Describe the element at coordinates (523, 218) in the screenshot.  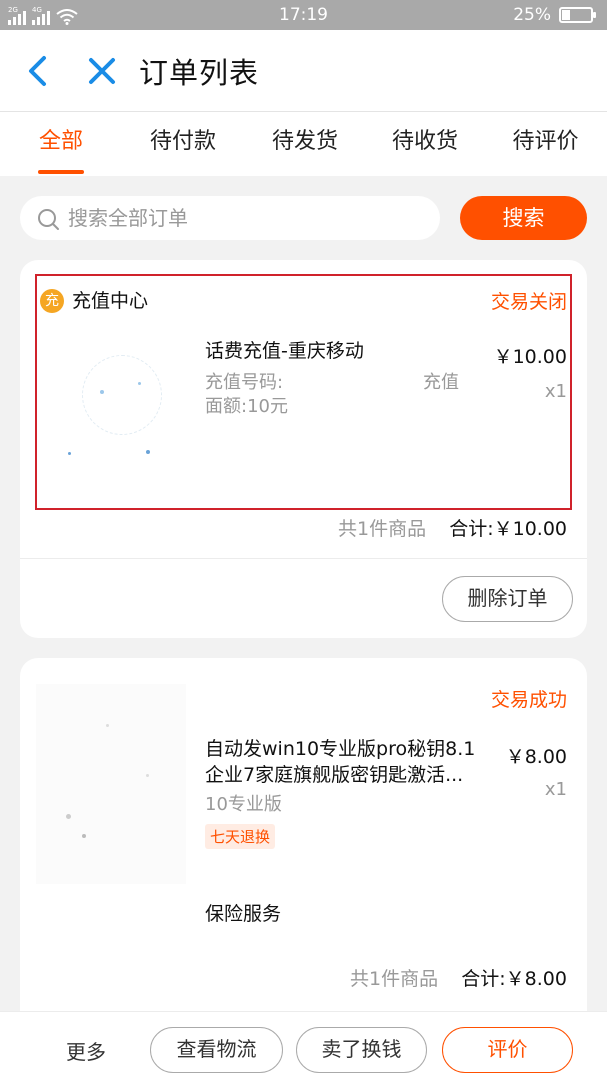
I see `search-button: 搜索` at that location.